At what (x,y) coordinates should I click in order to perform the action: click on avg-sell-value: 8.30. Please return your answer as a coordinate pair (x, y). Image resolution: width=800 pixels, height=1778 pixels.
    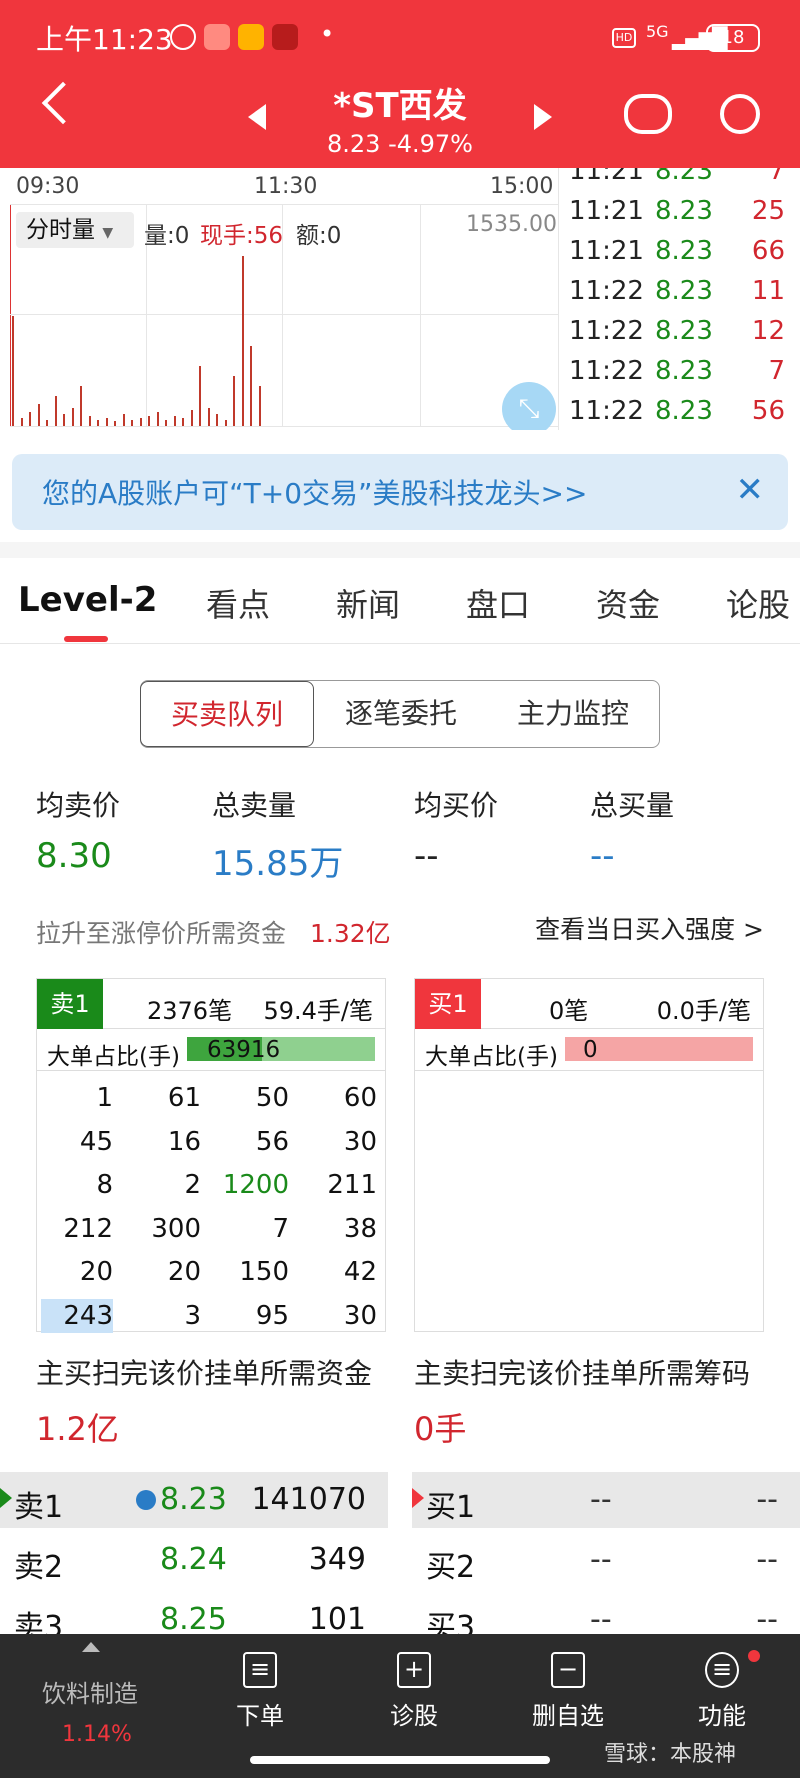
    Looking at the image, I should click on (74, 856).